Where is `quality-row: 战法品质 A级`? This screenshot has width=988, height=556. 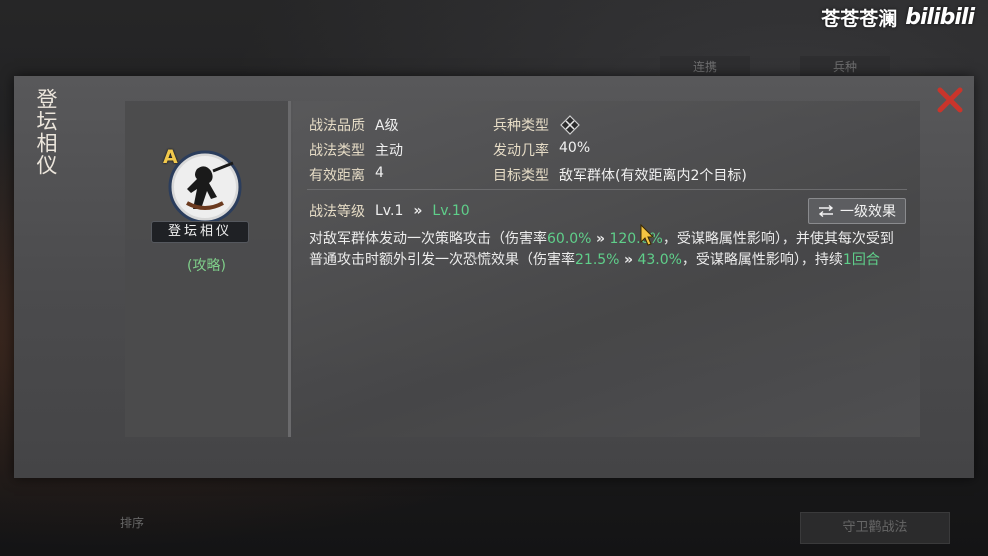
quality-row: 战法品质 A级 is located at coordinates (354, 125).